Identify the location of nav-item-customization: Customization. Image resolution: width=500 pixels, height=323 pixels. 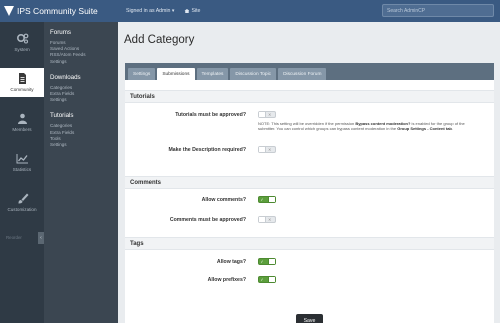
(22, 202).